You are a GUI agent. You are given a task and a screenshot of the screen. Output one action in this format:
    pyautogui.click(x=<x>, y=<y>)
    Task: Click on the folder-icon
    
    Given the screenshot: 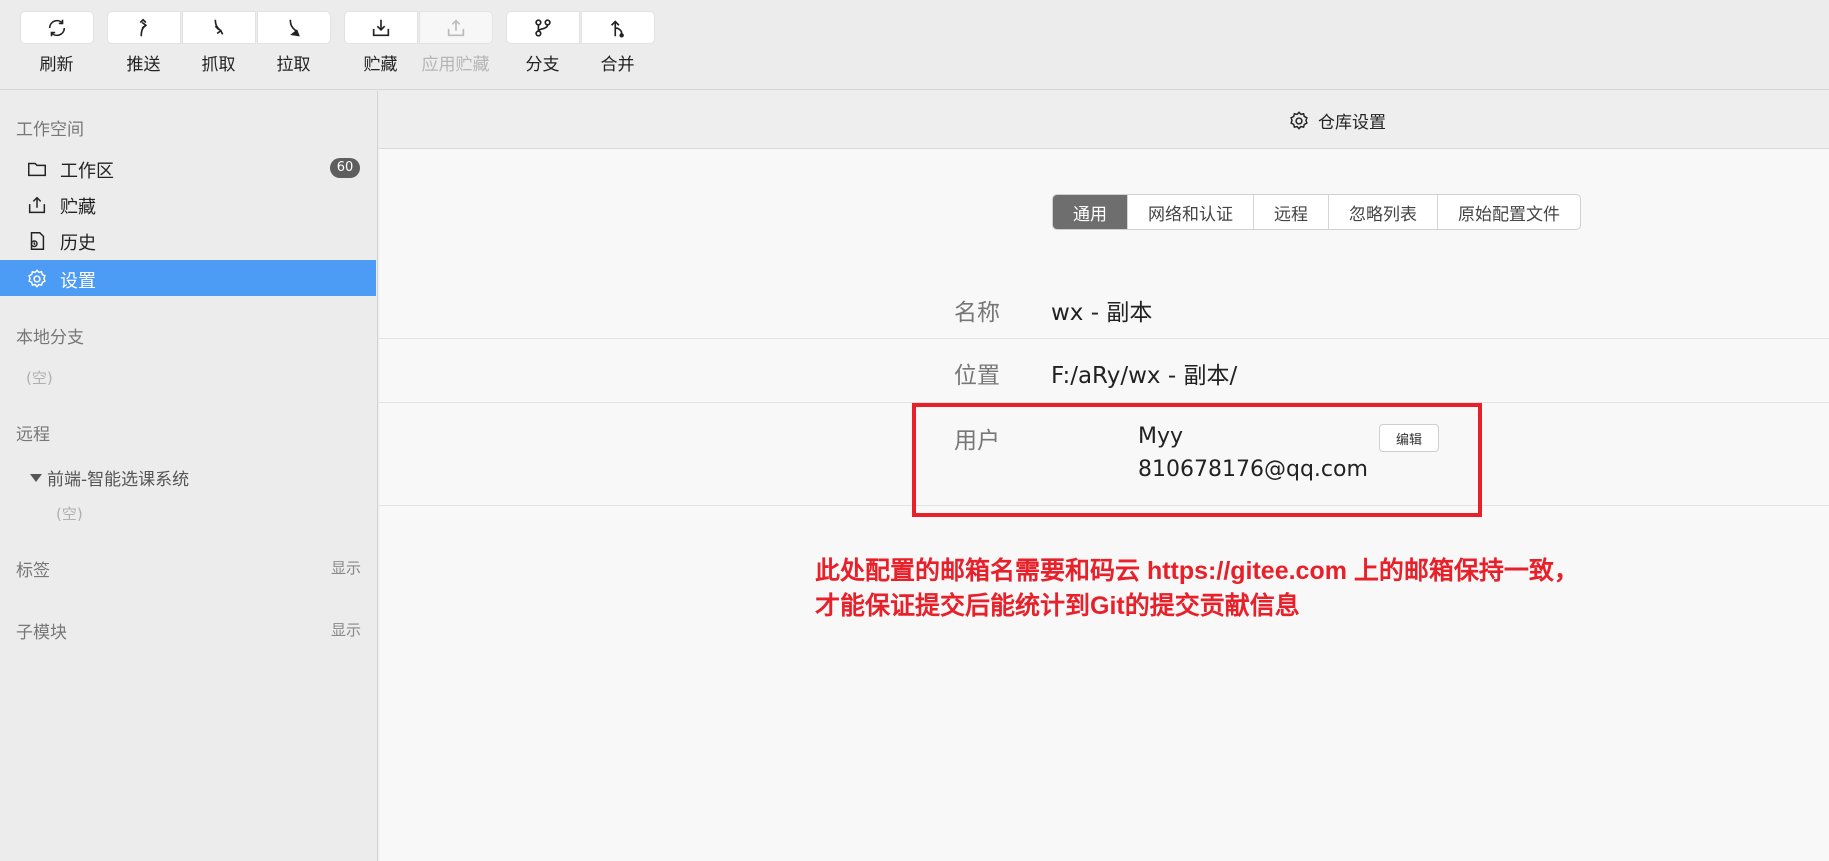 What is the action you would take?
    pyautogui.click(x=37, y=169)
    